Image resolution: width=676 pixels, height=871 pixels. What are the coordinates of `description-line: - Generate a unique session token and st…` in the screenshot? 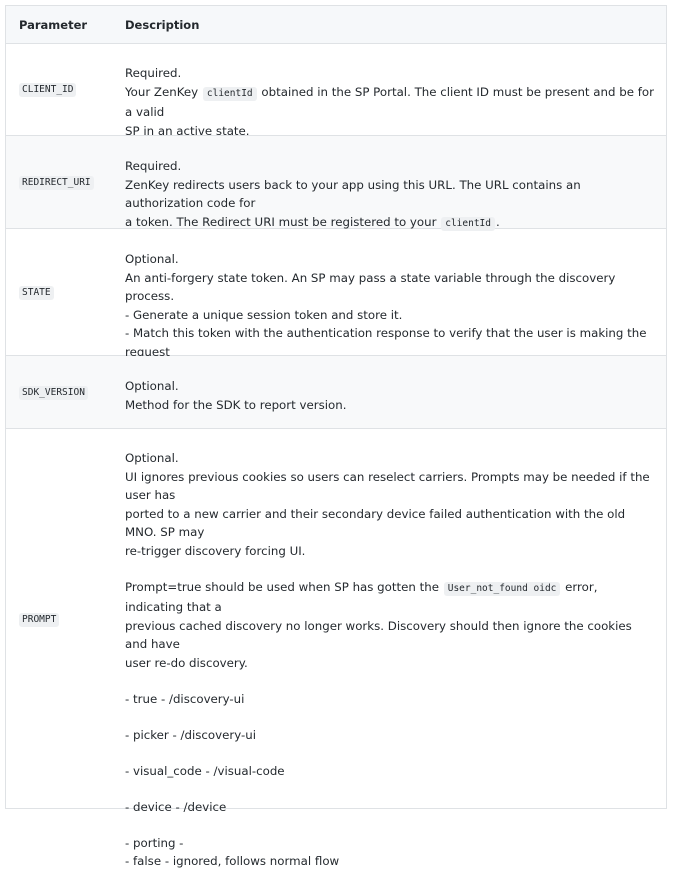 It's located at (264, 314).